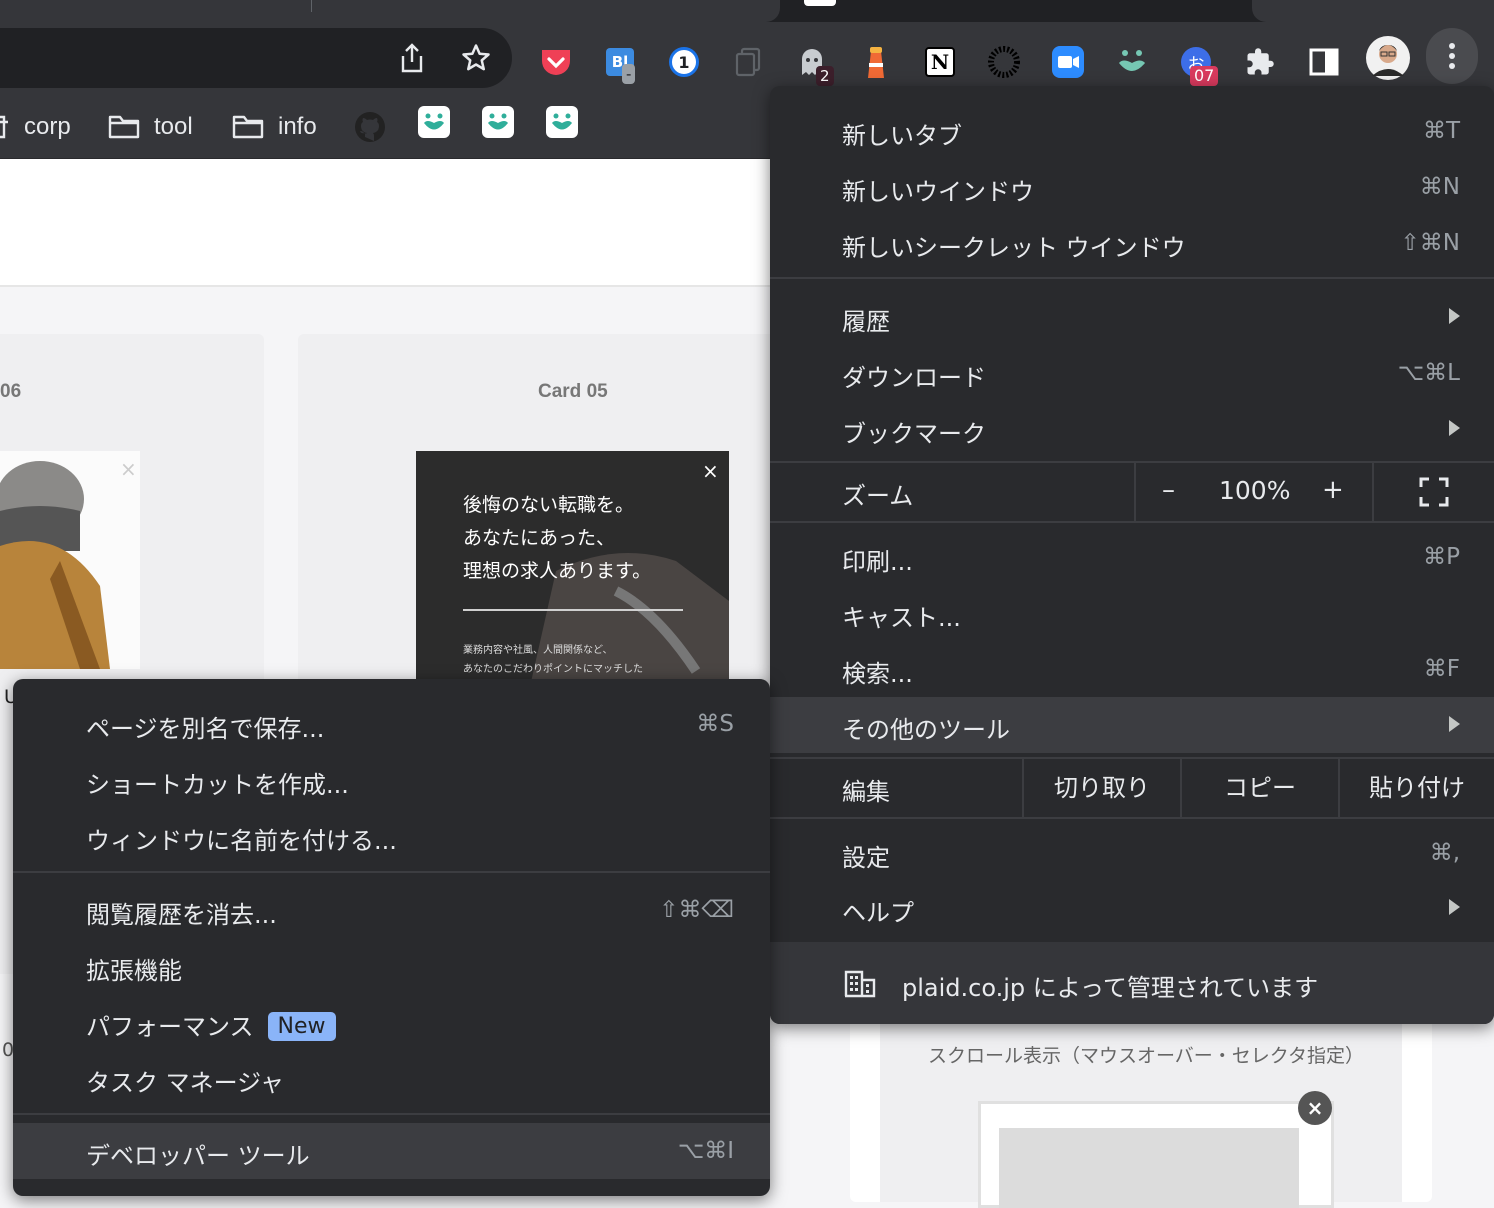 The image size is (1494, 1208). Describe the element at coordinates (1132, 908) in the screenshot. I see `menu-help: ヘルプ` at that location.